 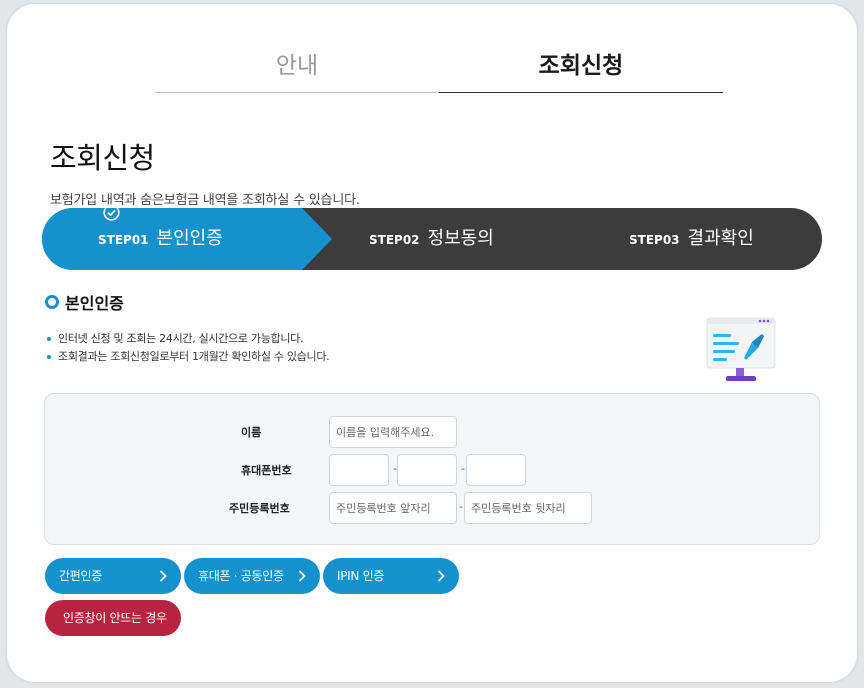 What do you see at coordinates (111, 212) in the screenshot?
I see `check-circle-icon` at bounding box center [111, 212].